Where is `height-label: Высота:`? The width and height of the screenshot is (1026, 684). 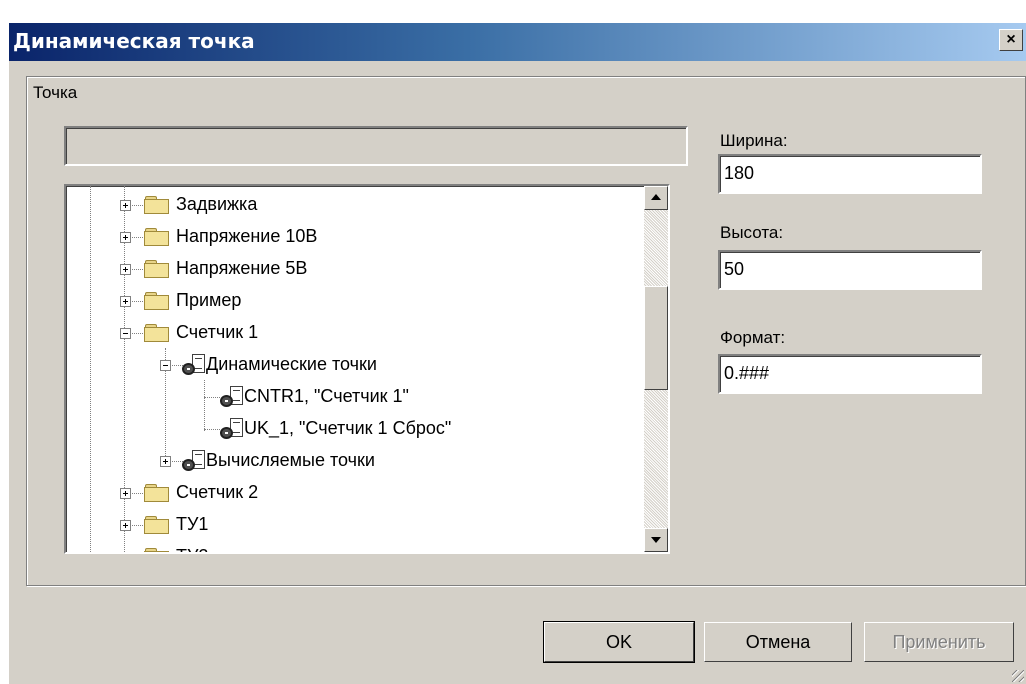
height-label: Высота: is located at coordinates (752, 232).